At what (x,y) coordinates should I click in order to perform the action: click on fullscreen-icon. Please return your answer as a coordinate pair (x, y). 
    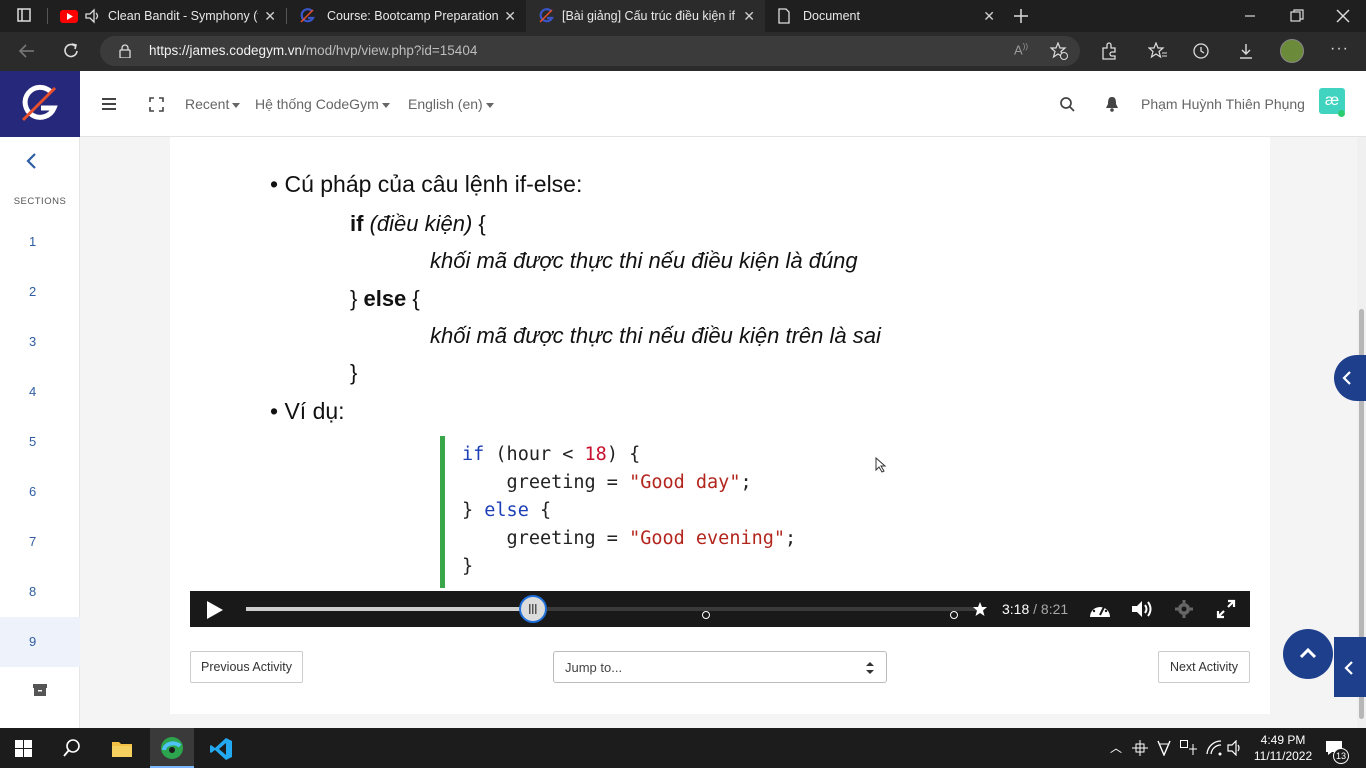
    Looking at the image, I should click on (1226, 609).